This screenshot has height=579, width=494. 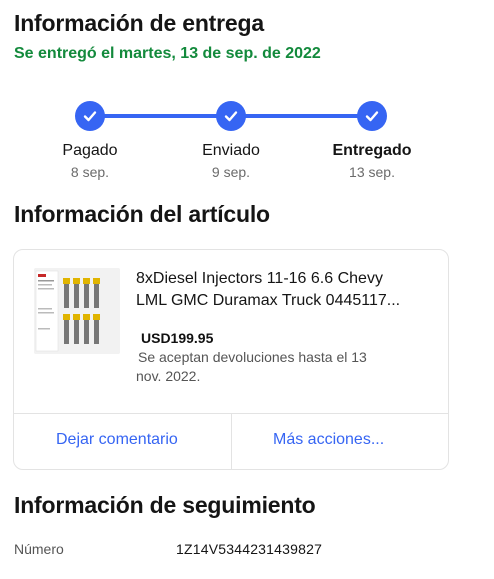 I want to click on tracking-number-value: 1Z14V5344231439827, so click(x=249, y=549).